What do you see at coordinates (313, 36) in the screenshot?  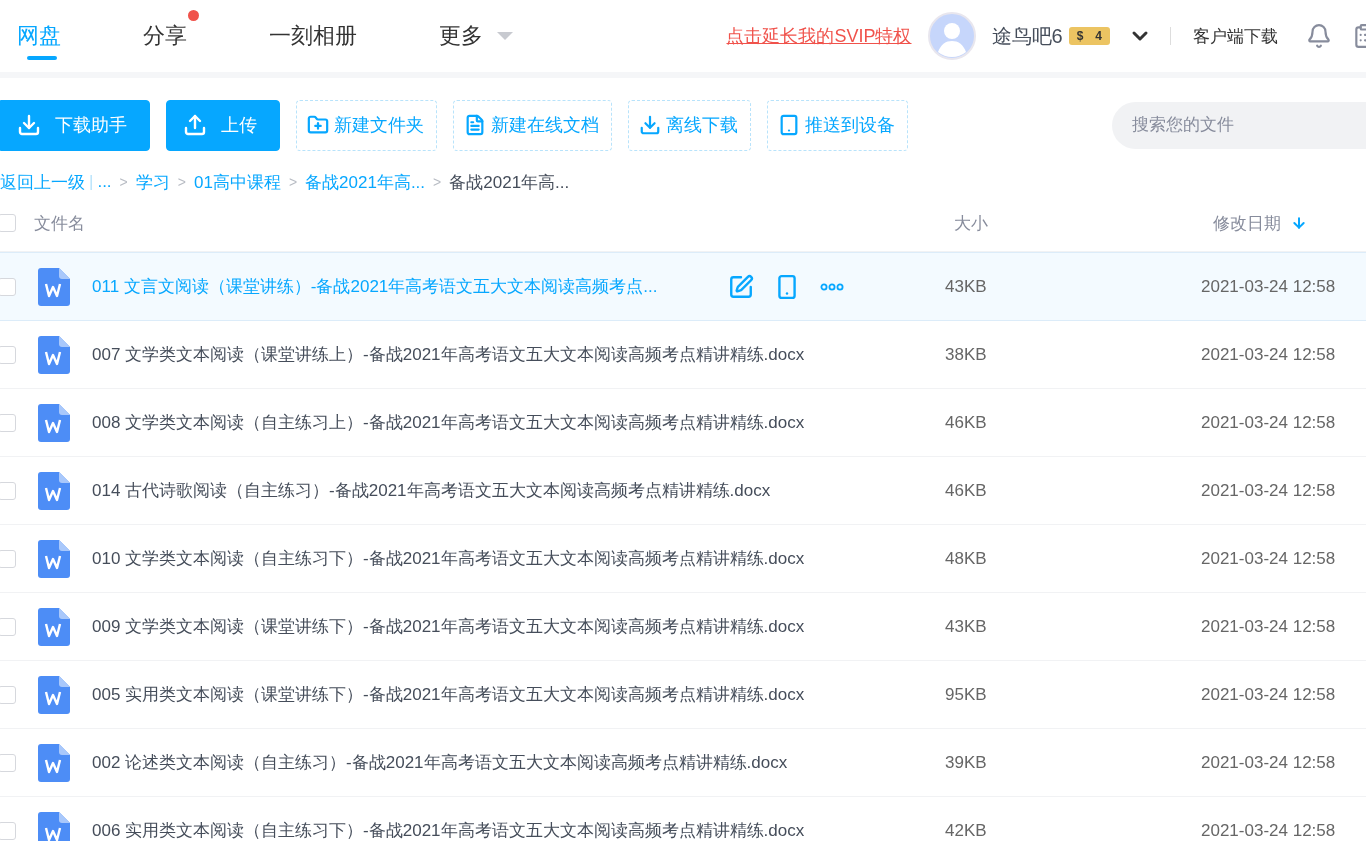 I see `nav-tab: 一刻相册` at bounding box center [313, 36].